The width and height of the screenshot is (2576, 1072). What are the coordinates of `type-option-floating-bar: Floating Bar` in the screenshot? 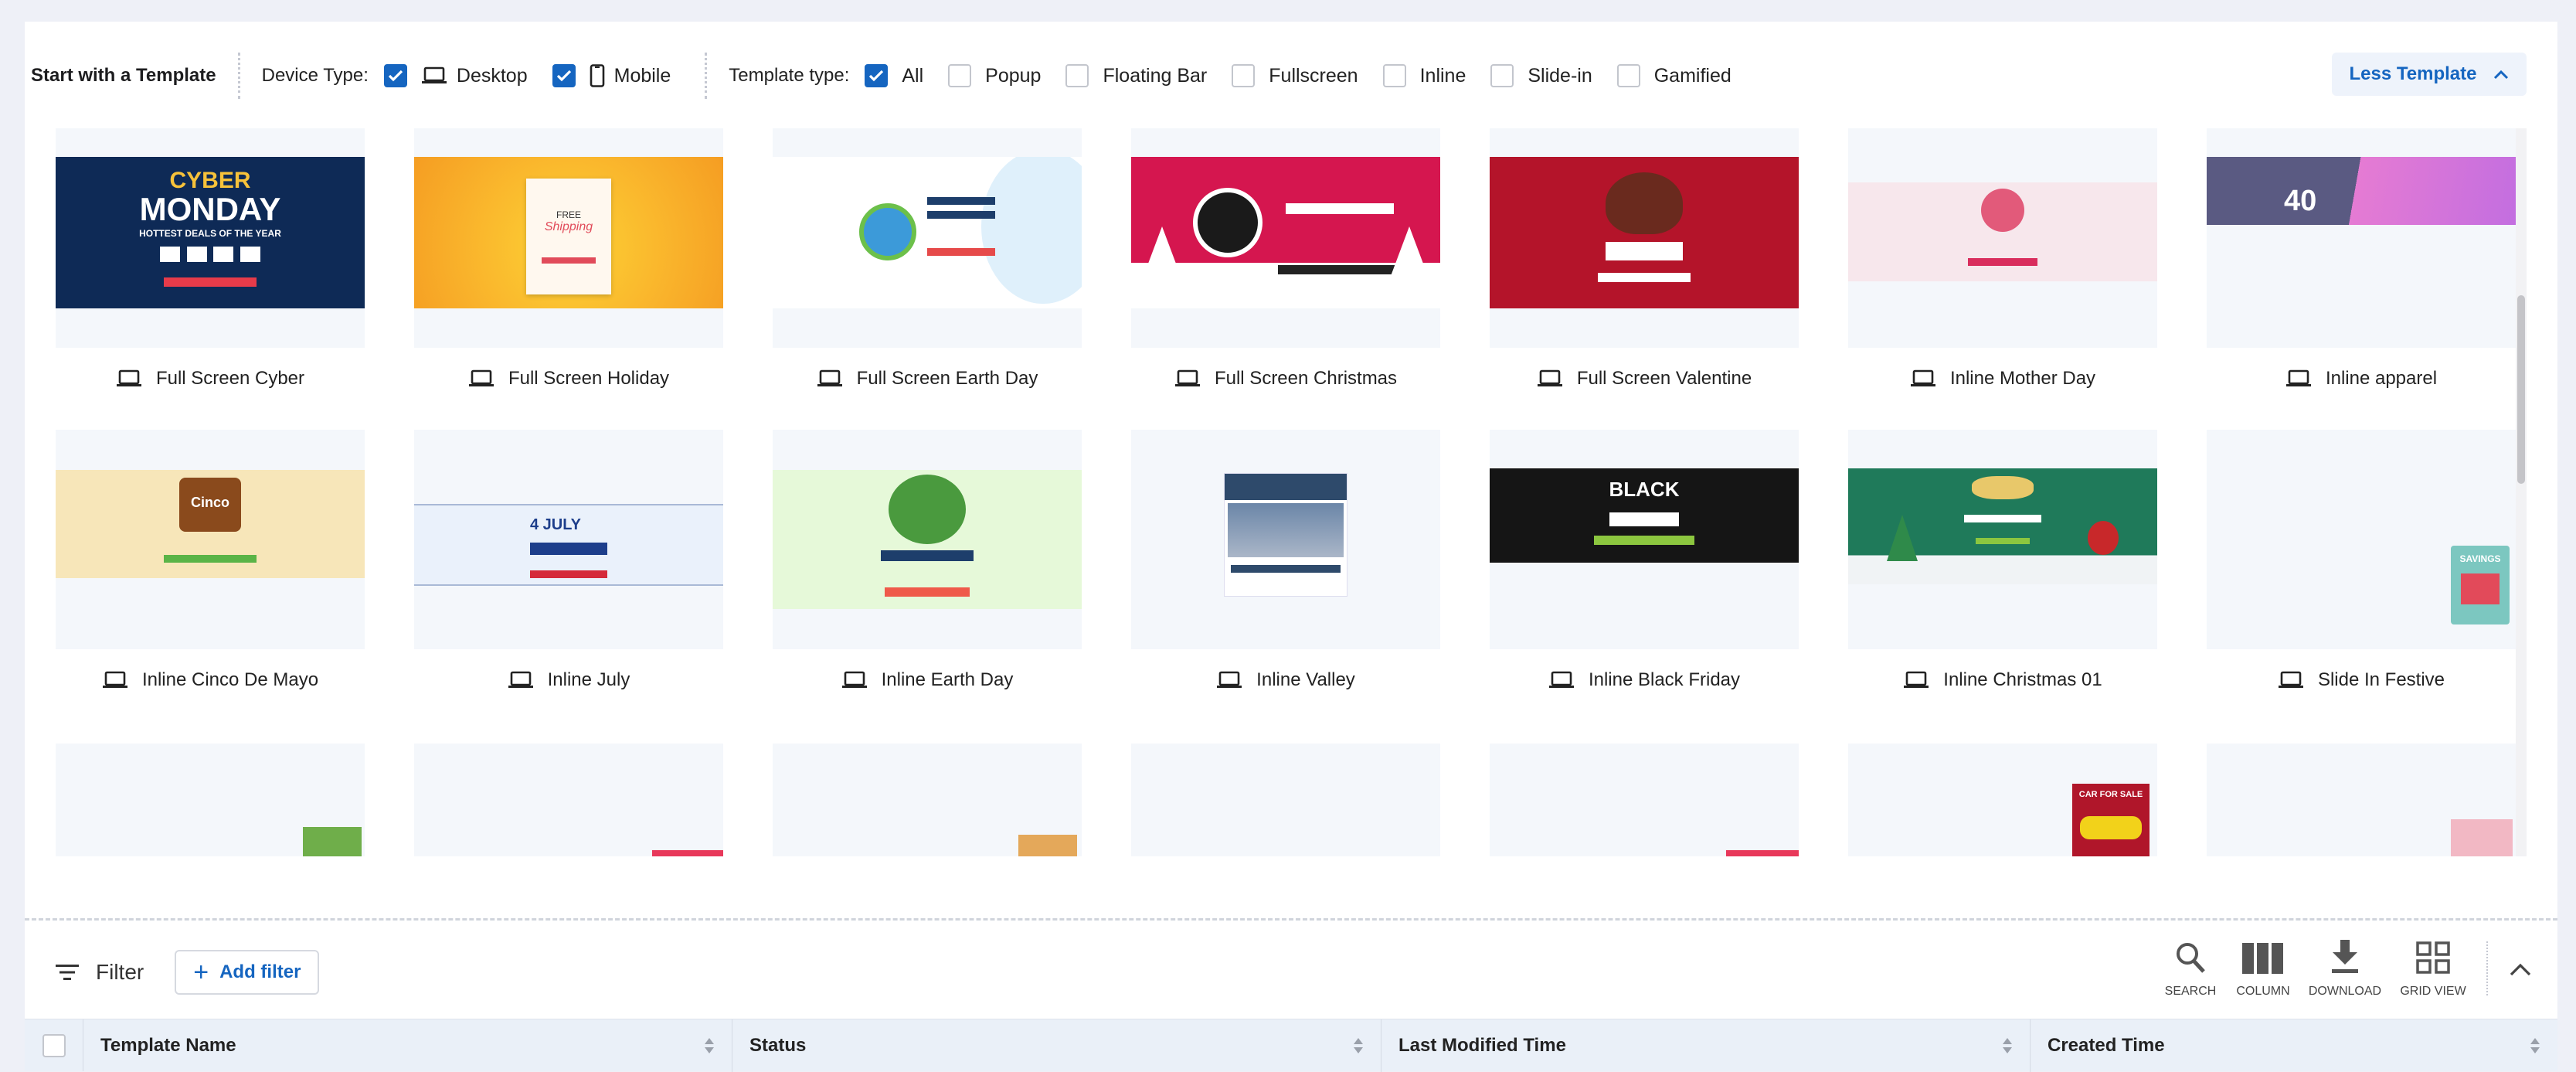 It's located at (1136, 75).